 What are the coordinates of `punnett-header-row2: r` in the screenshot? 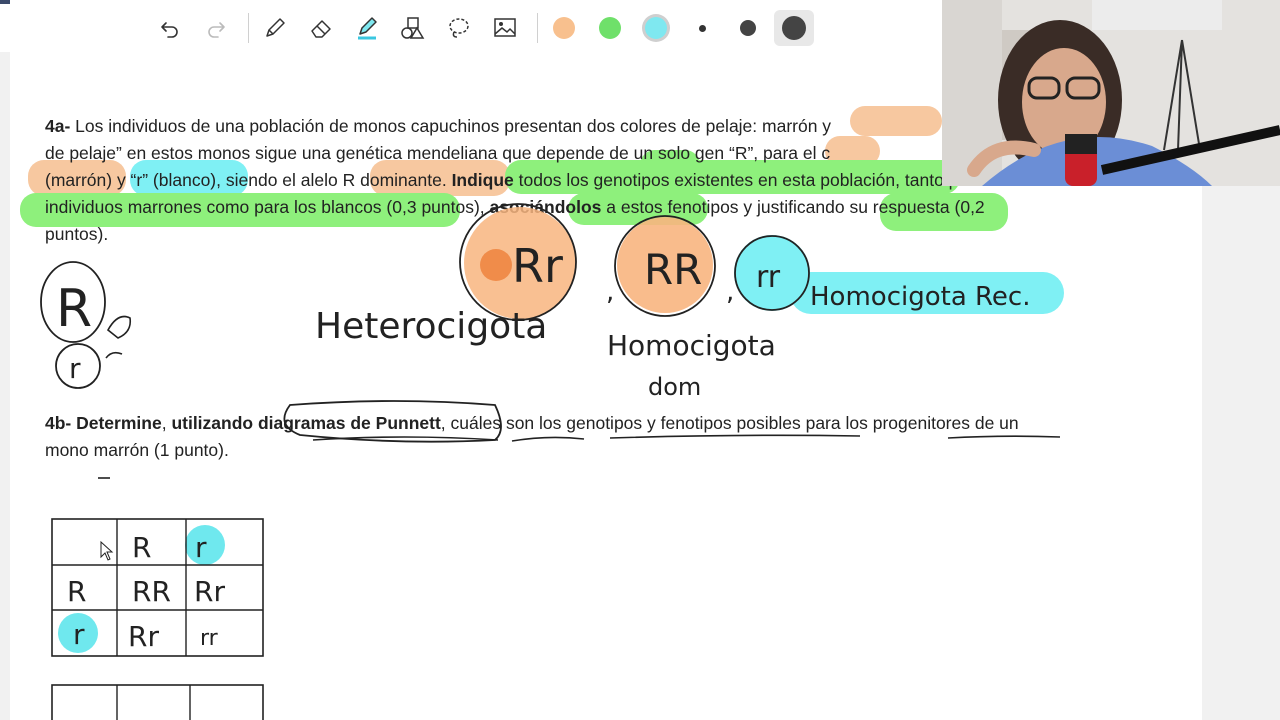 It's located at (79, 634).